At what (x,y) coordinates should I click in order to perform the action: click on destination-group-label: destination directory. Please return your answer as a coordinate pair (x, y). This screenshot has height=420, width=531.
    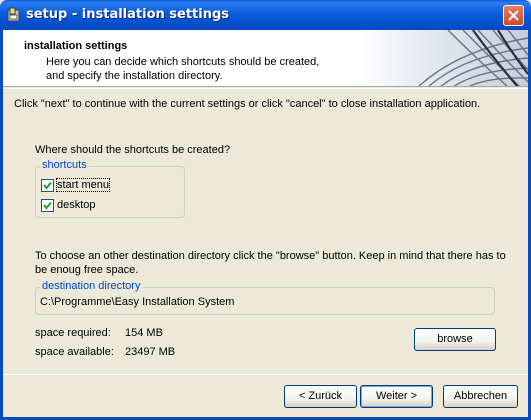
    Looking at the image, I should click on (91, 286).